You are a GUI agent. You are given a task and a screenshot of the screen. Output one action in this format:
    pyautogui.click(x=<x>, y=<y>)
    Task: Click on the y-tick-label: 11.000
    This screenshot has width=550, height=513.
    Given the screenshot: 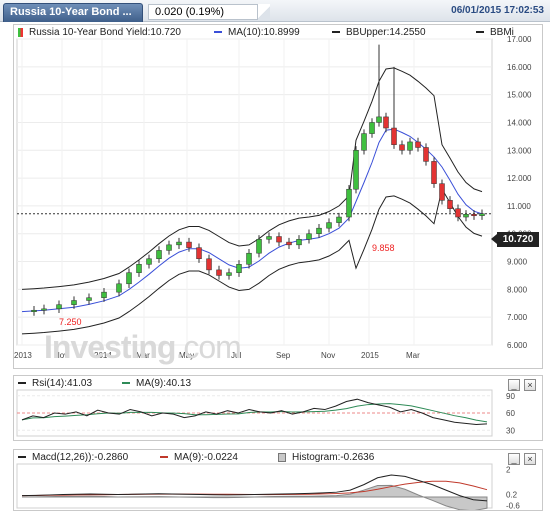 What is the action you would take?
    pyautogui.click(x=519, y=206)
    